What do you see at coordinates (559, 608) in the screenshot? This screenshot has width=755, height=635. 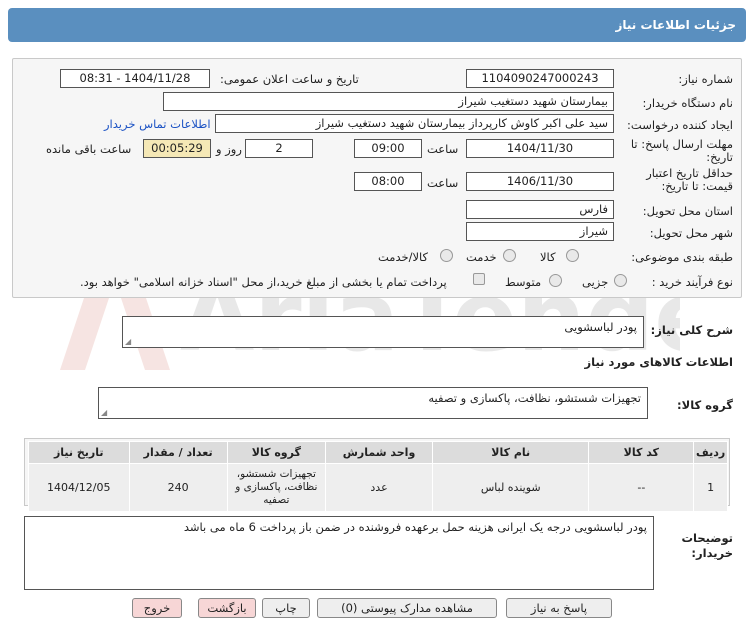 I see `reply-button: پاسخ به نیاز` at bounding box center [559, 608].